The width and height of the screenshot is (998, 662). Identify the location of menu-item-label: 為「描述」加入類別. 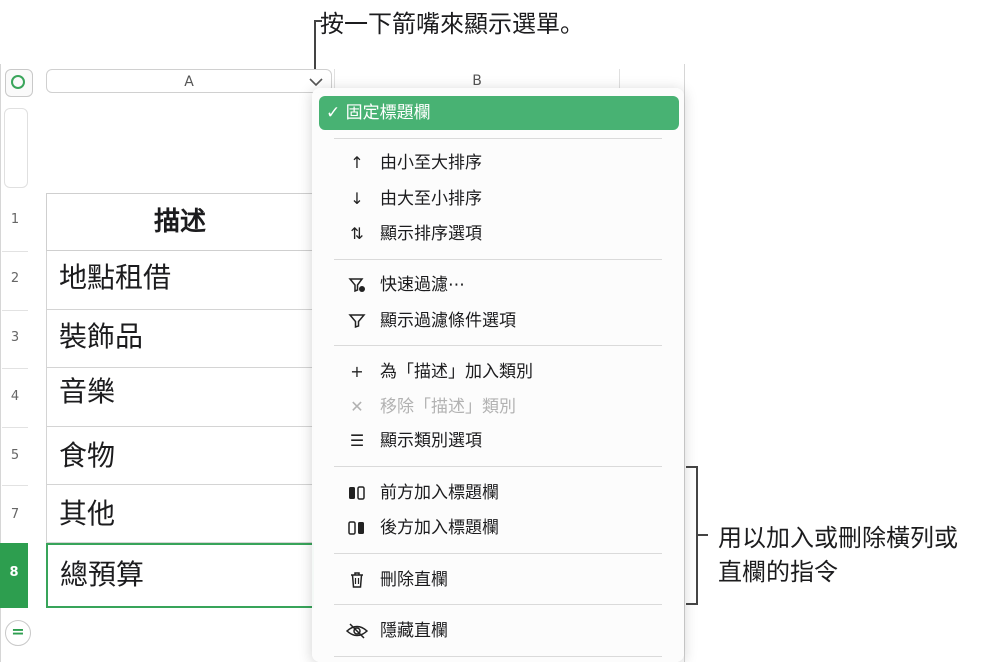
(456, 372).